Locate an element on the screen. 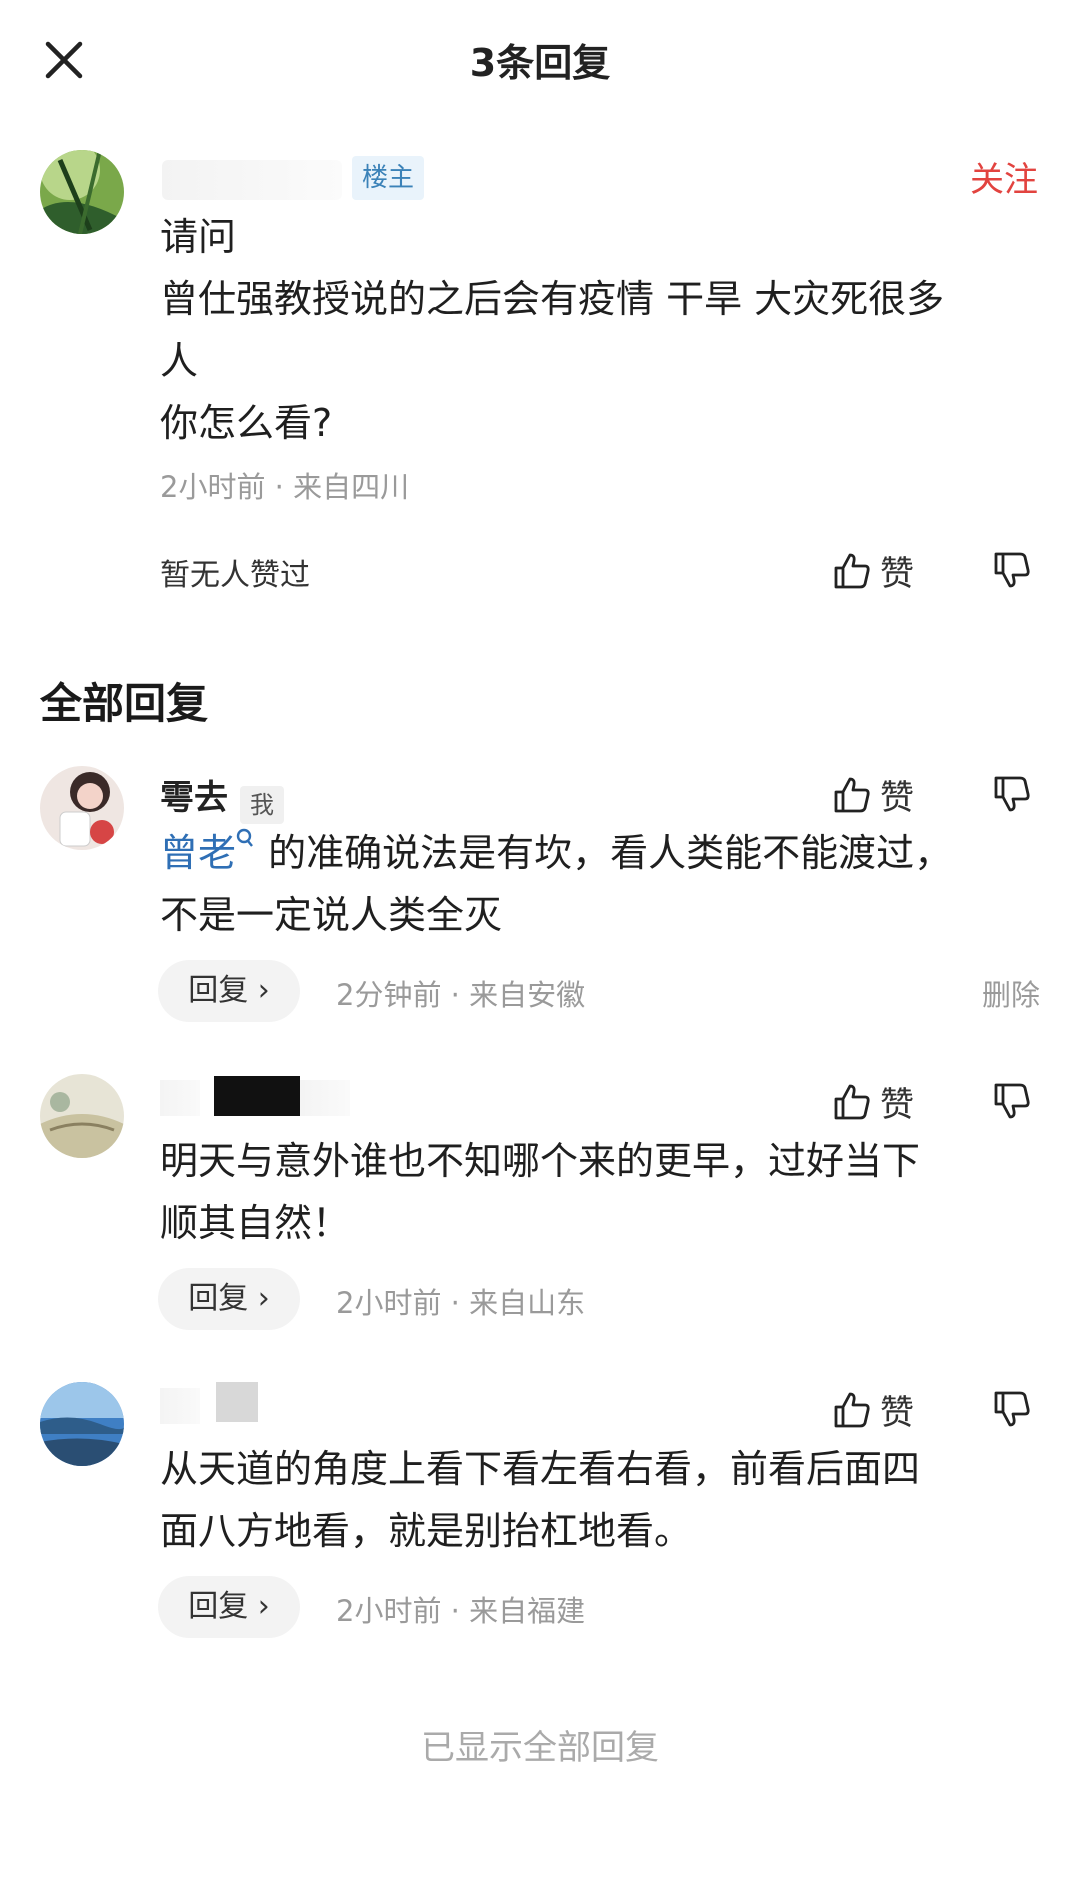  reply-username: 雩去 is located at coordinates (194, 798).